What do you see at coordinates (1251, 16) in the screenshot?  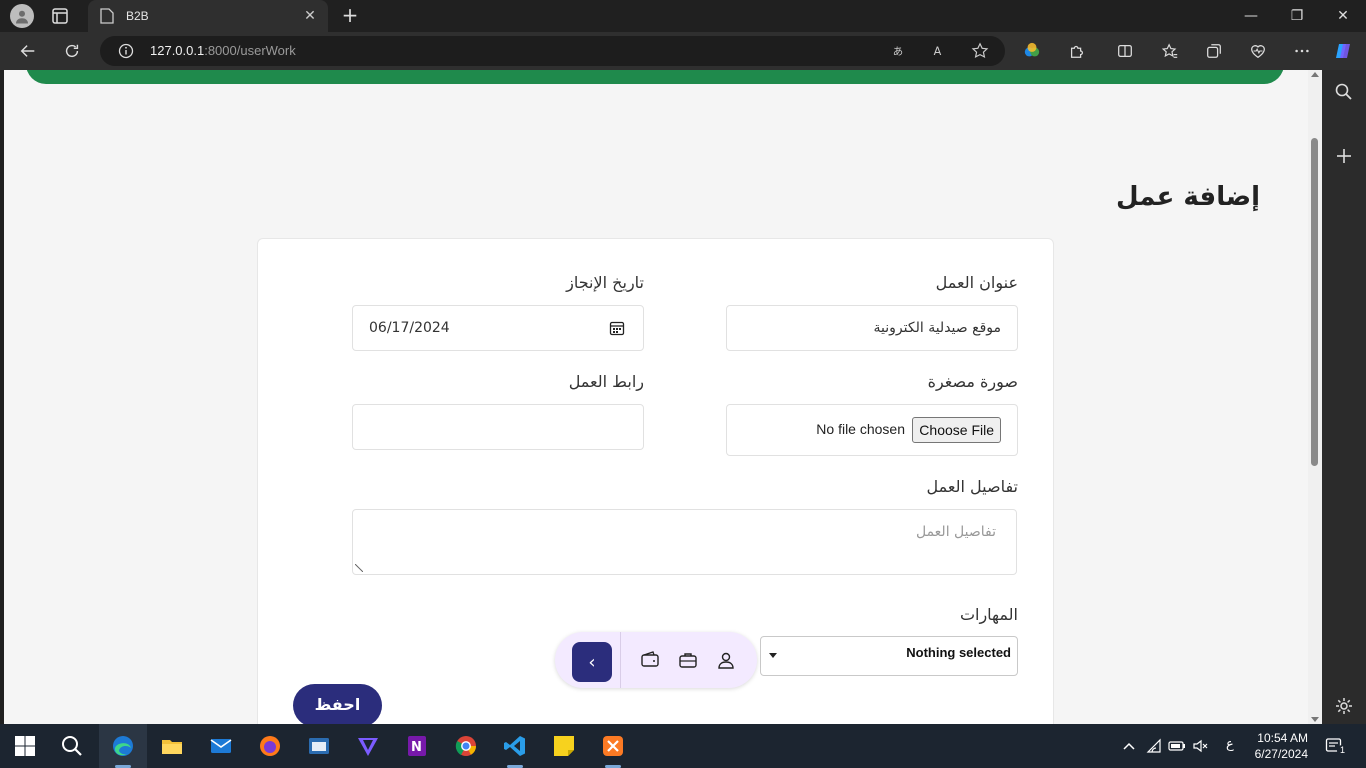 I see `minimize-button: —` at bounding box center [1251, 16].